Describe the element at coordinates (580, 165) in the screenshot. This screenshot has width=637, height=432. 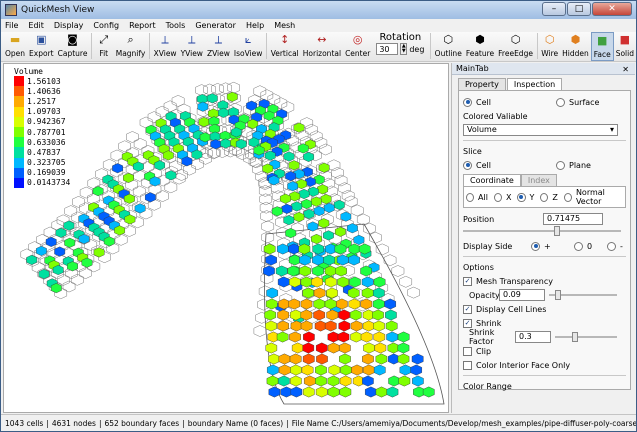
I see `slice-plane-label: Plane` at that location.